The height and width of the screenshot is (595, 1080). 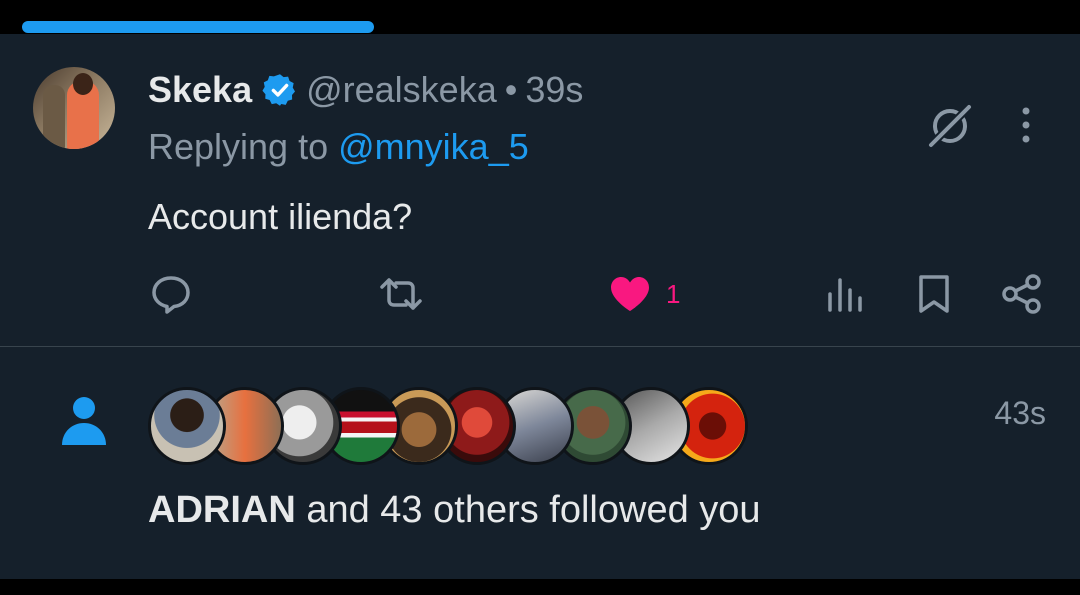 What do you see at coordinates (280, 90) in the screenshot?
I see `verified-badge-icon` at bounding box center [280, 90].